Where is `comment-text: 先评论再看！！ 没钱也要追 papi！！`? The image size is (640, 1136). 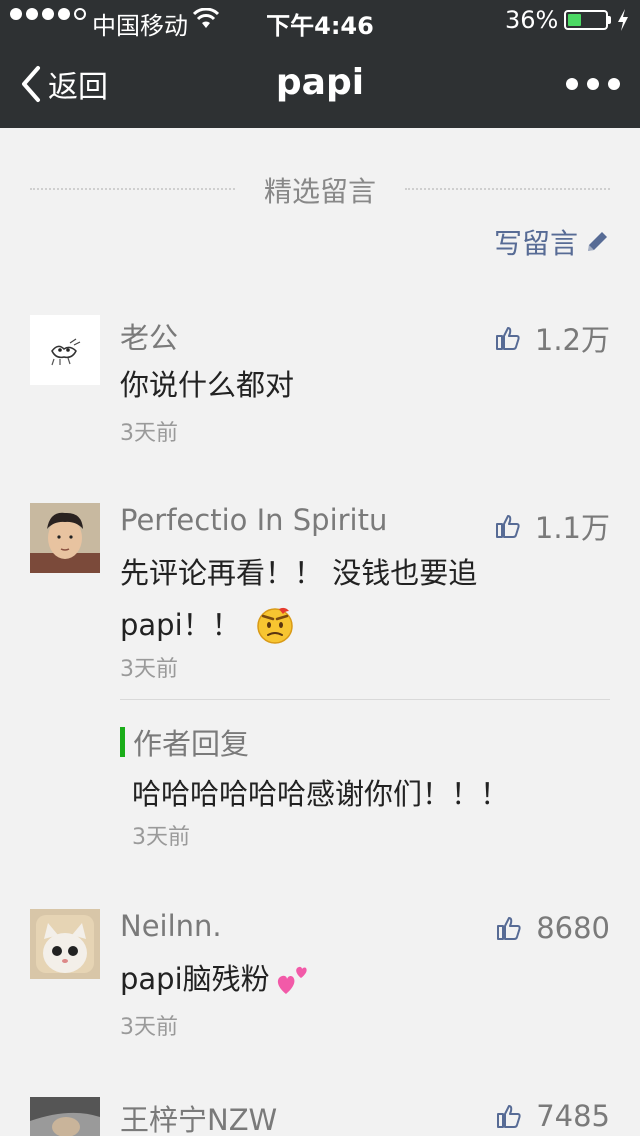
comment-text: 先评论再看！！ 没钱也要追 papi！！ is located at coordinates (365, 599).